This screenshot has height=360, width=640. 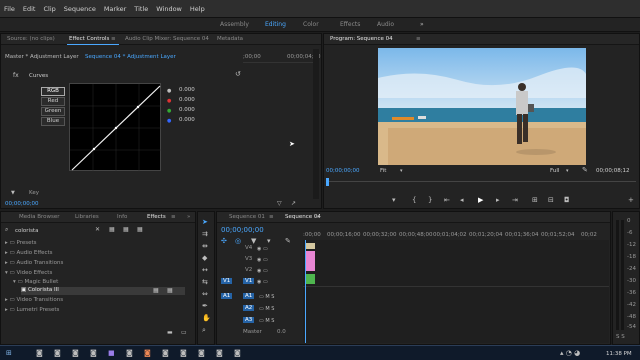 What do you see at coordinates (204, 330) in the screenshot?
I see `zoom-tool-icon: ⌕` at bounding box center [204, 330].